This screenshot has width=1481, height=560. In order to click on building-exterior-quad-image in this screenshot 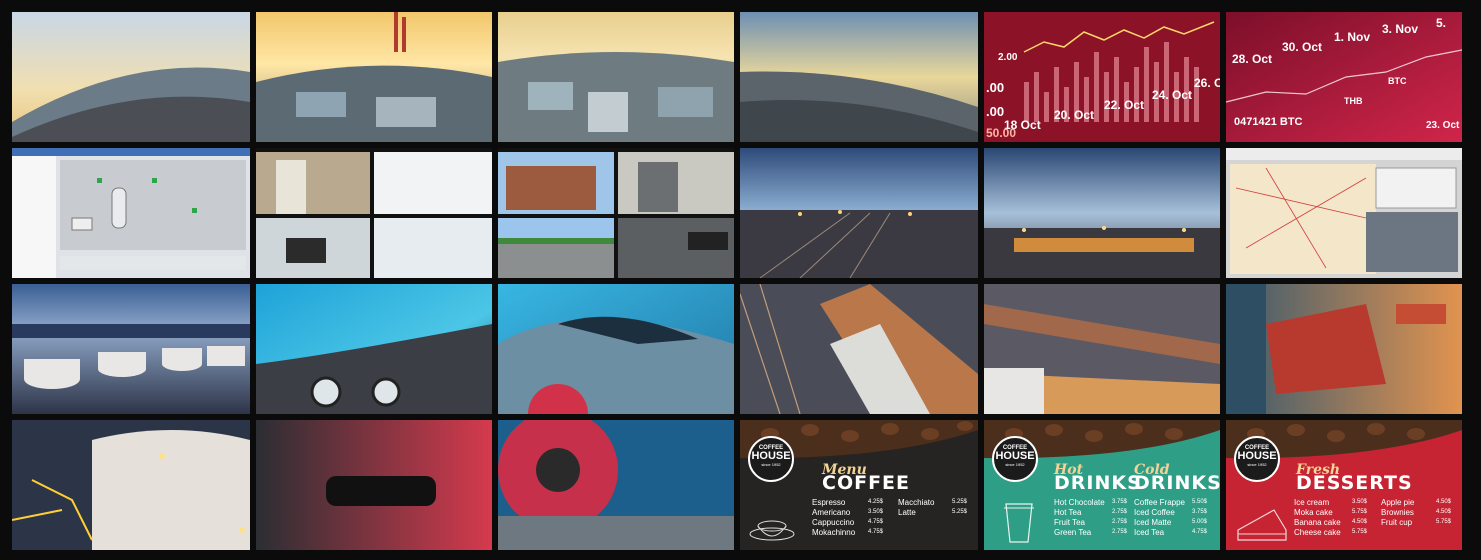, I will do `click(616, 213)`.